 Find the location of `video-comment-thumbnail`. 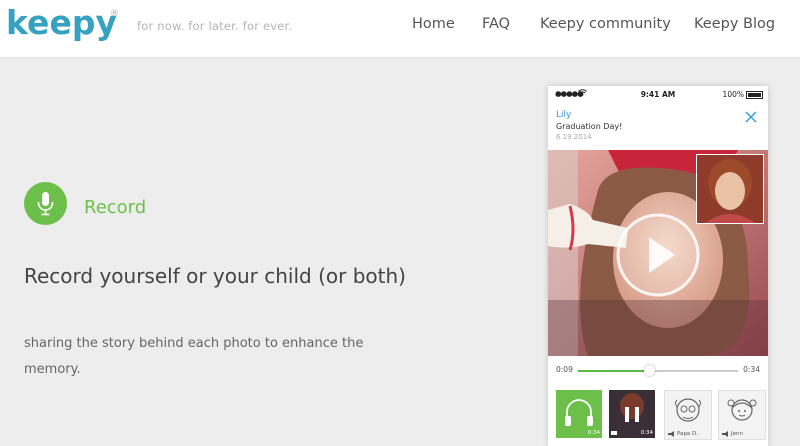

video-comment-thumbnail is located at coordinates (730, 189).